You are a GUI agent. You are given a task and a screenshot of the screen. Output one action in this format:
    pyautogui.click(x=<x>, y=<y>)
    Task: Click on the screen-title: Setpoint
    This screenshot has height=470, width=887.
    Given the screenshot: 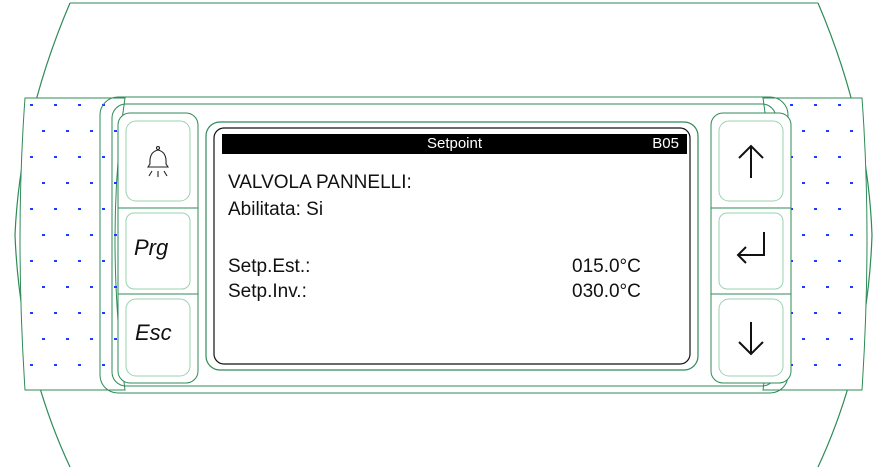 What is the action you would take?
    pyautogui.click(x=454, y=143)
    